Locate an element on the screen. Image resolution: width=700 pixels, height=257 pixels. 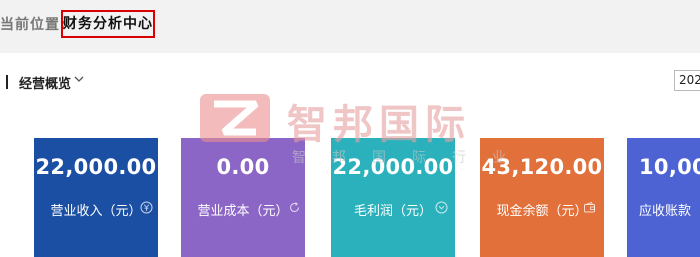
card-label: 营业成本（元） is located at coordinates (243, 211).